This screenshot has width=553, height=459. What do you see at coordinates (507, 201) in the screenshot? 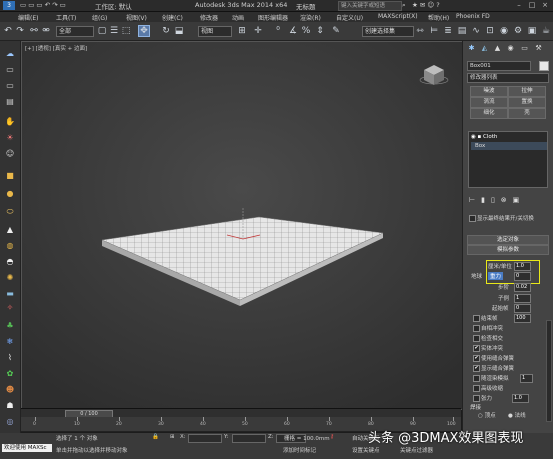
I see `stack-tools: ⊢▮▯⊗▣` at bounding box center [507, 201].